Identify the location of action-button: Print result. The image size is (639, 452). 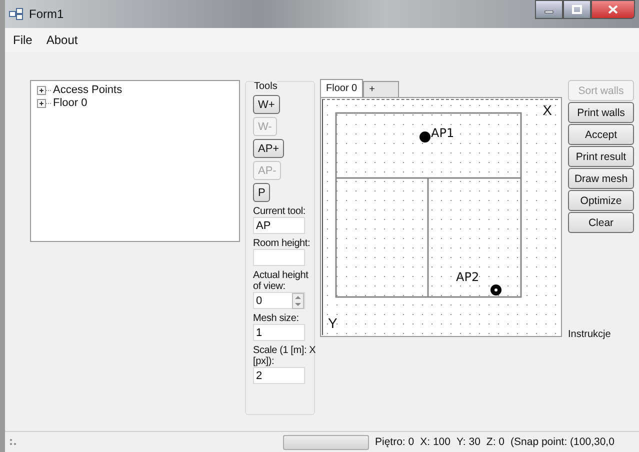
(601, 156).